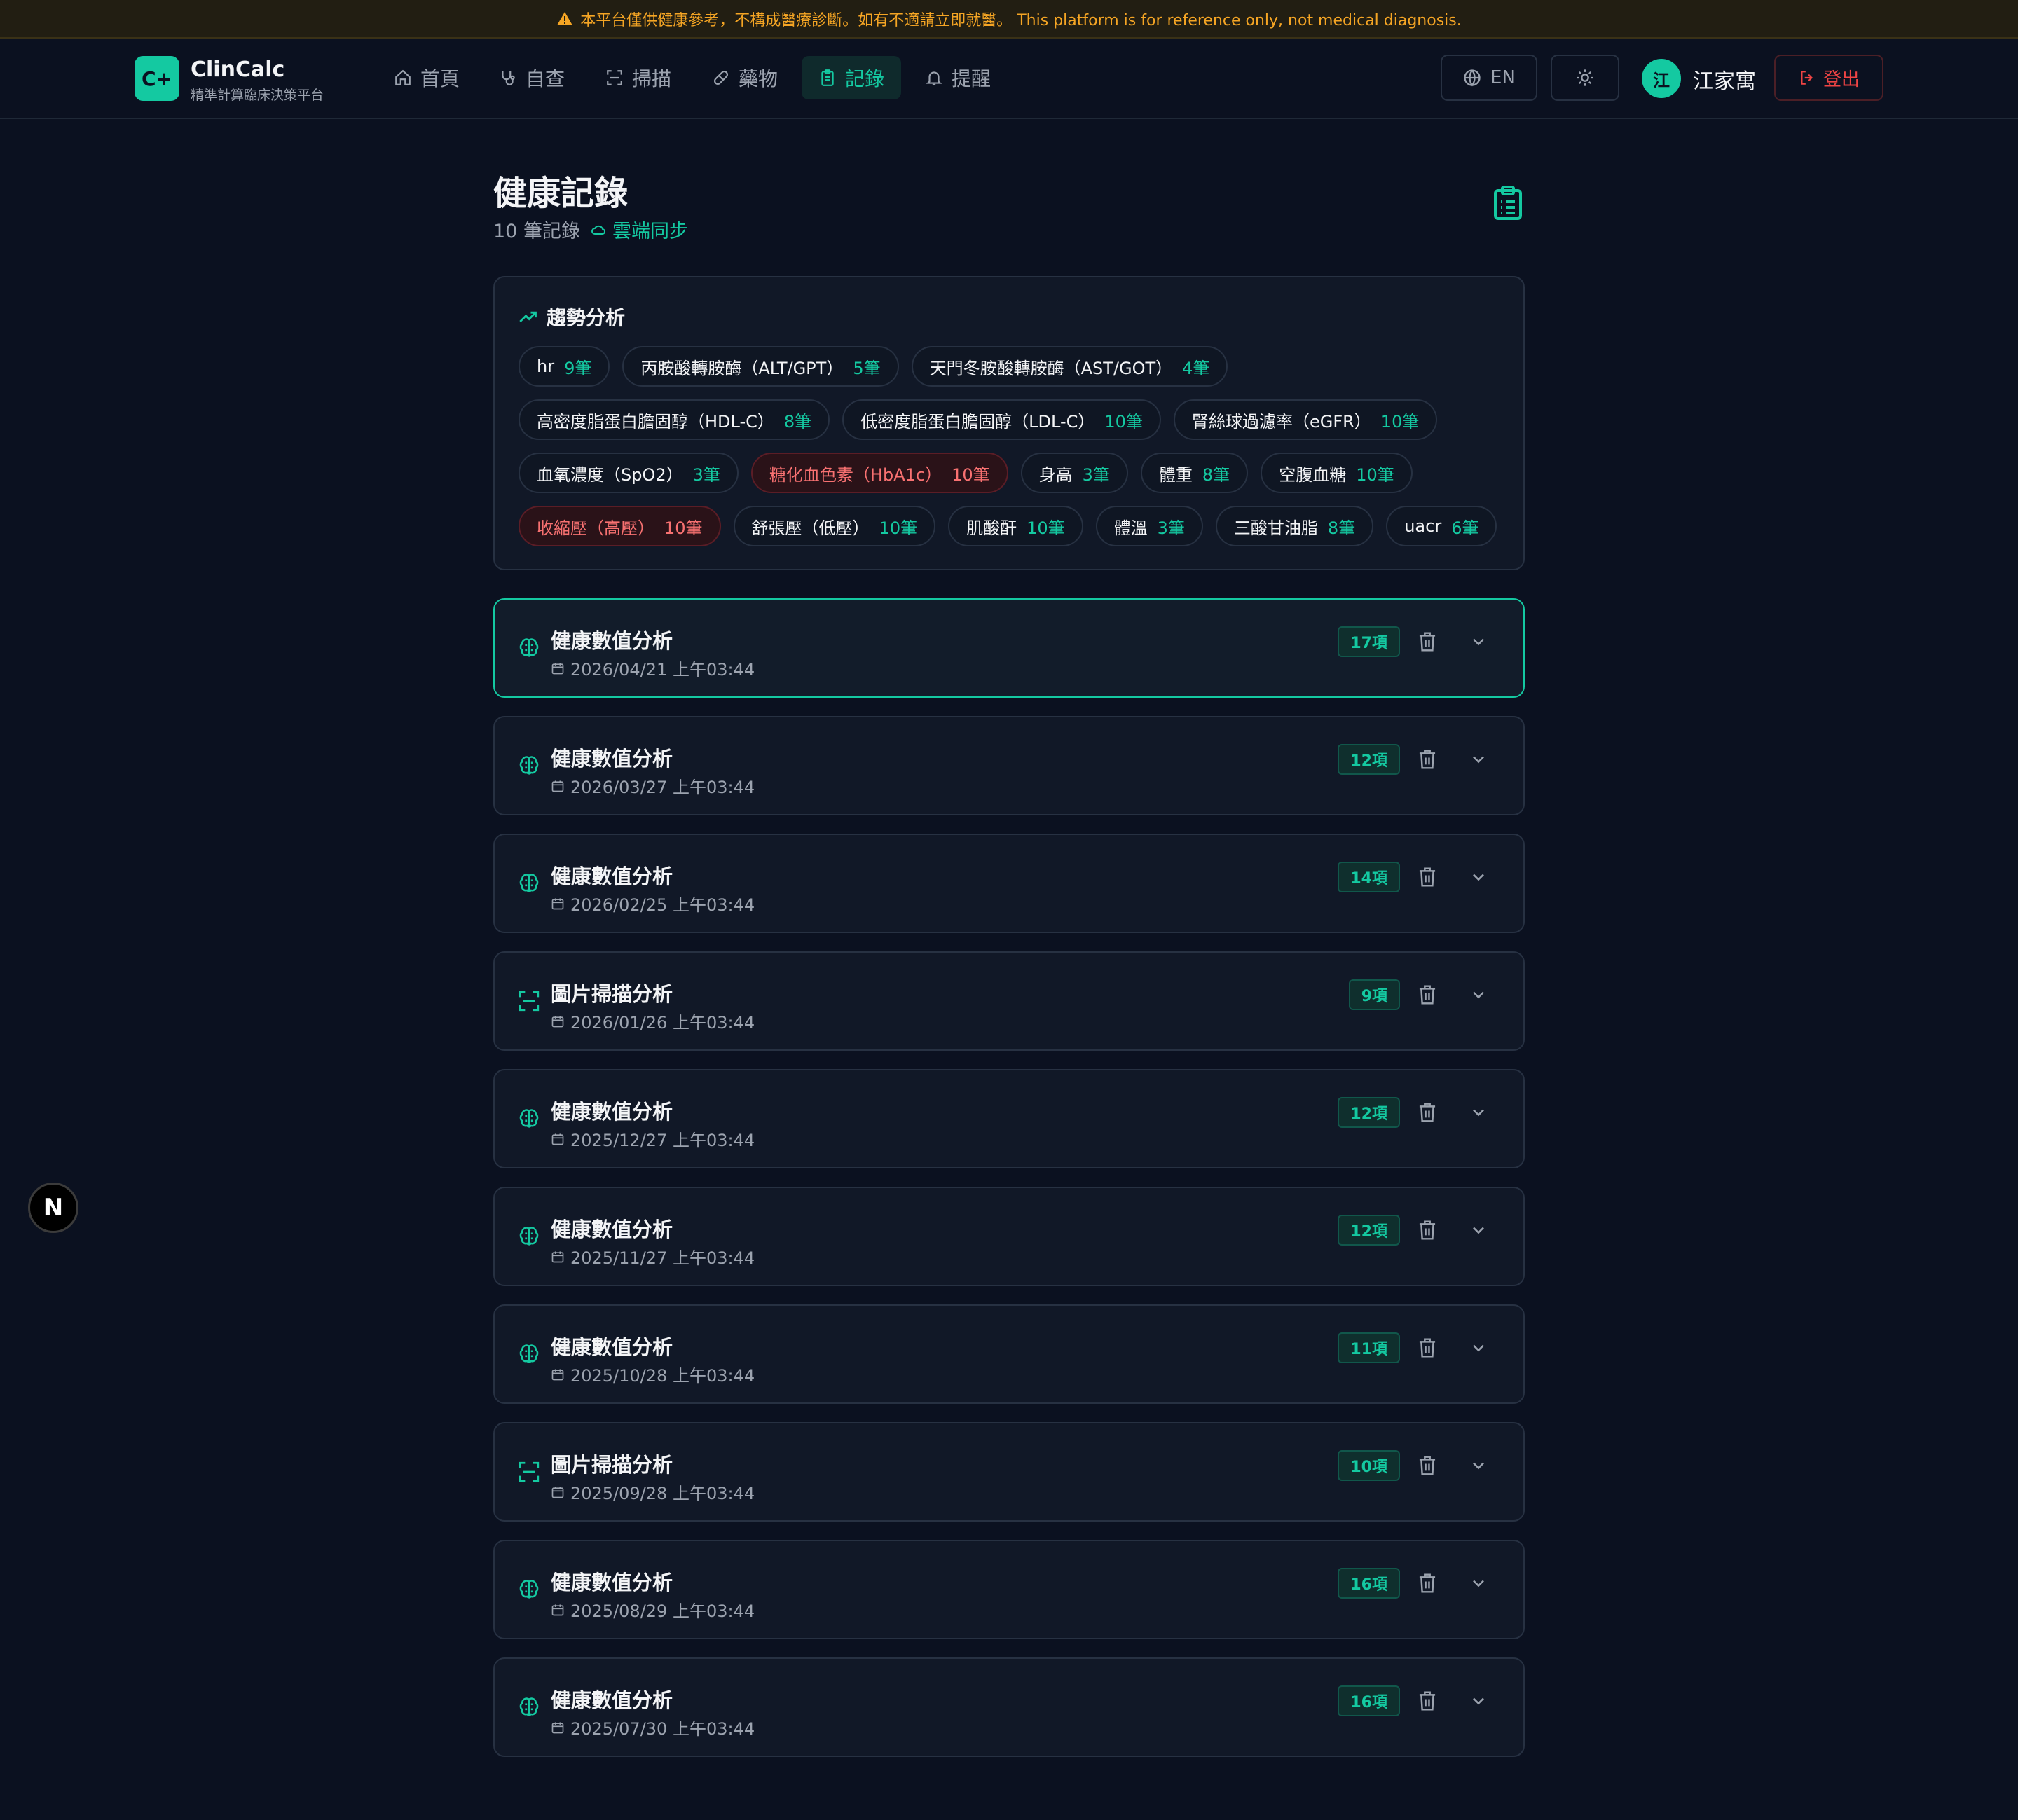  Describe the element at coordinates (614, 77) in the screenshot. I see `scan-icon` at that location.